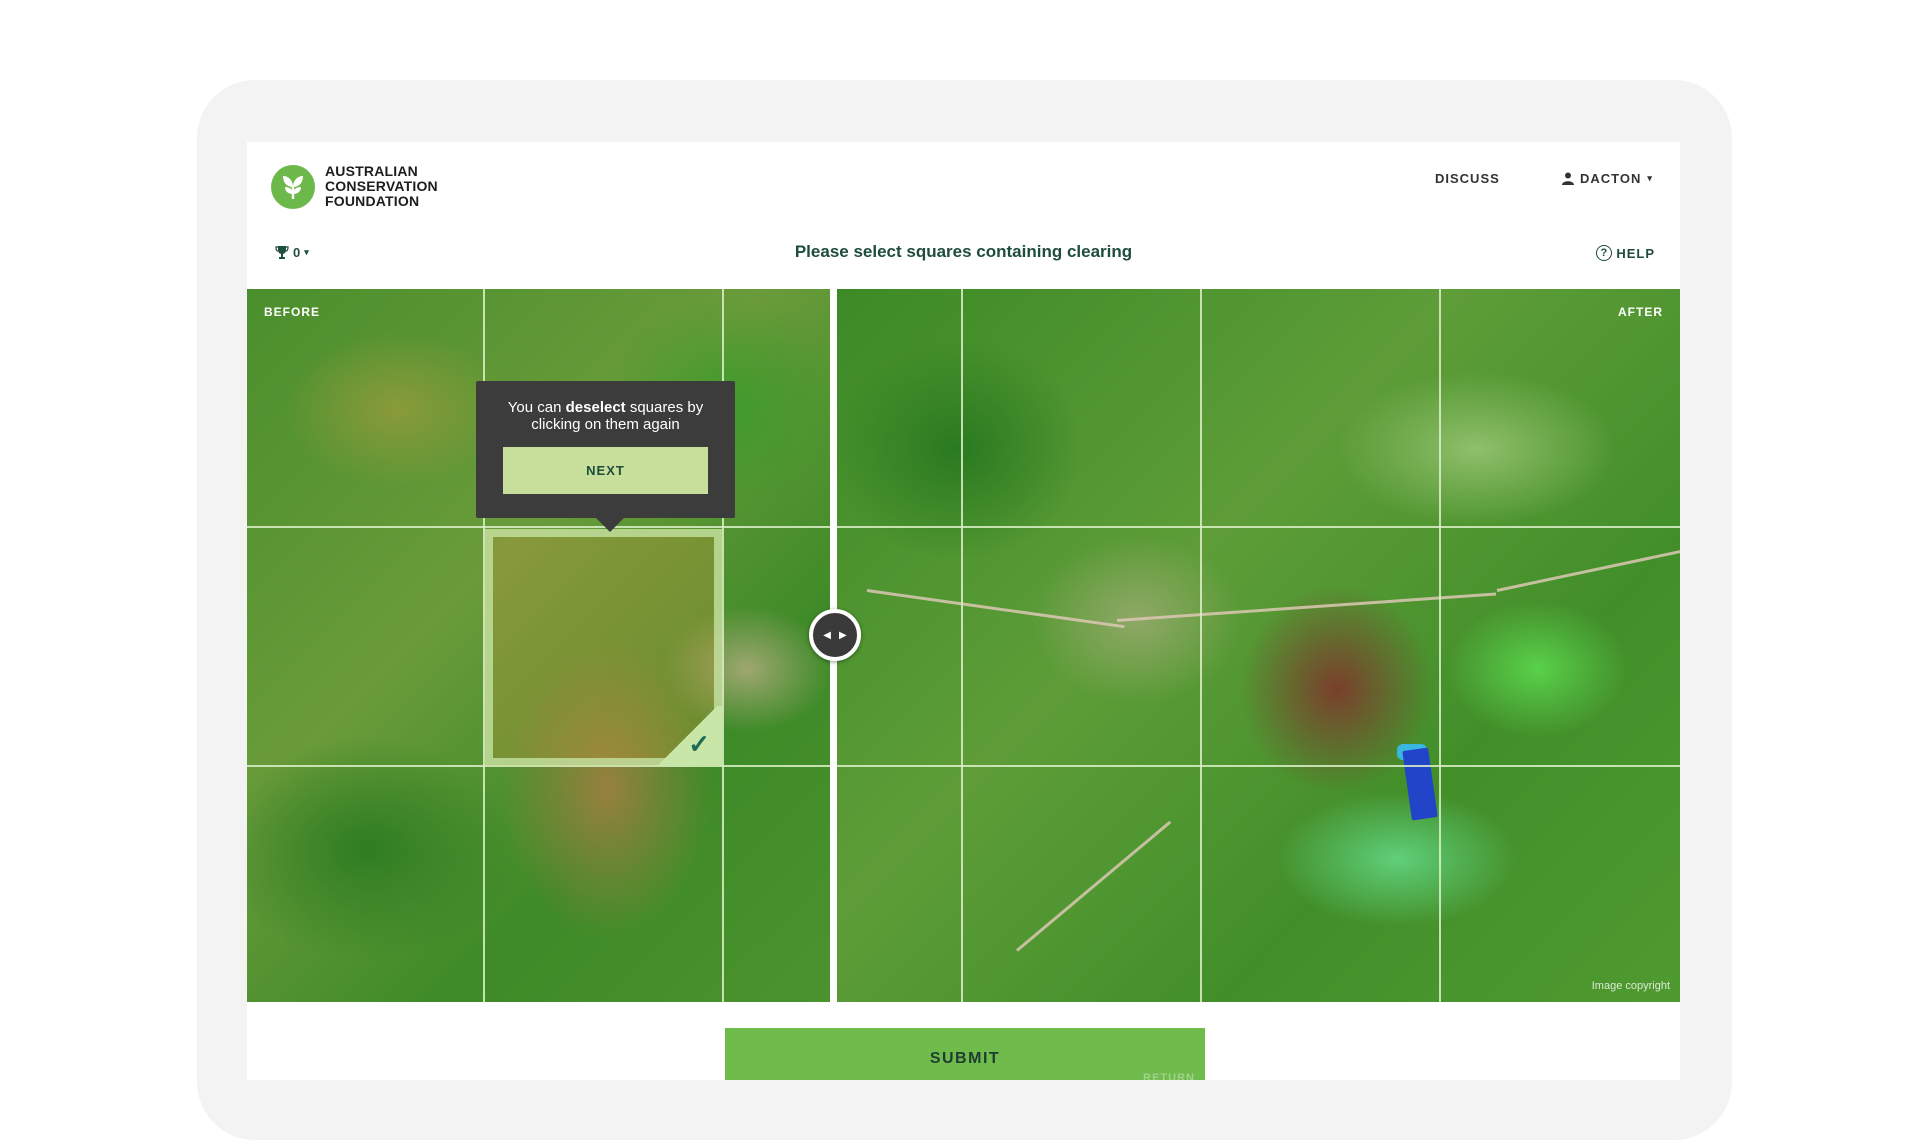 This screenshot has height=1140, width=1920. I want to click on slider-handle: ◀ ▶, so click(835, 635).